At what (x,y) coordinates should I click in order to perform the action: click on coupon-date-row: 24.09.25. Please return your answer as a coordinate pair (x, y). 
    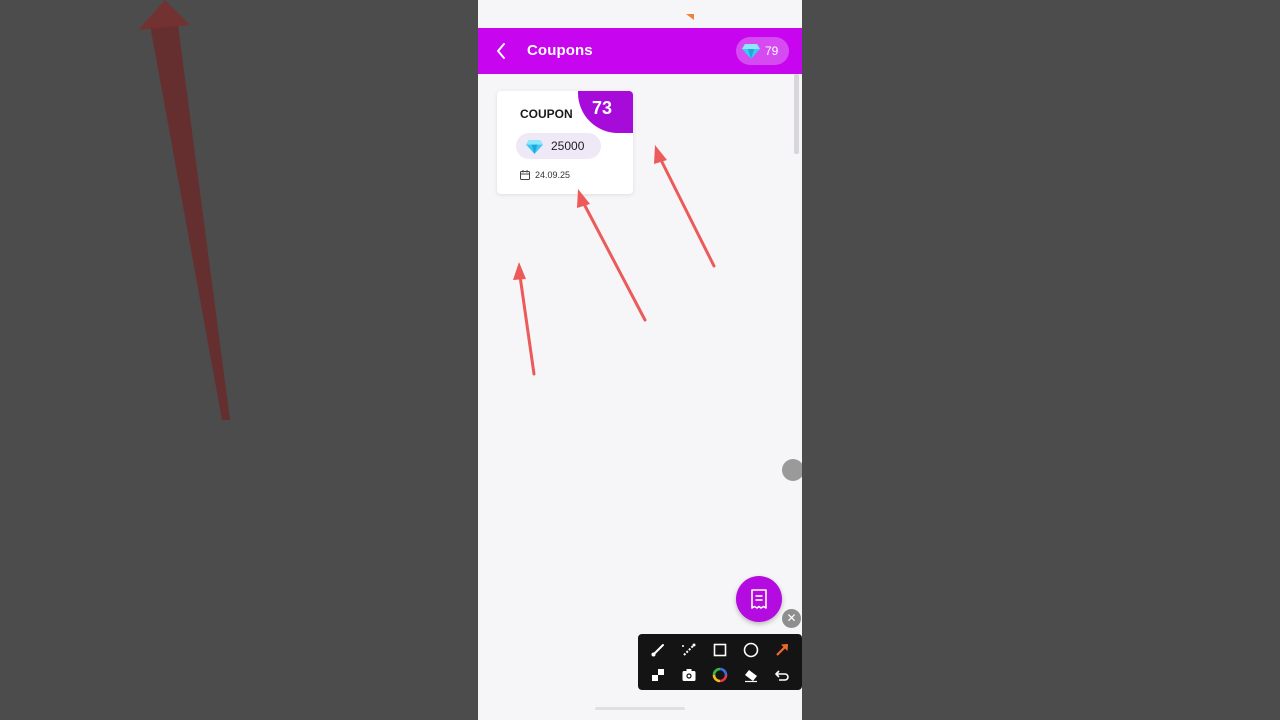
    Looking at the image, I should click on (545, 175).